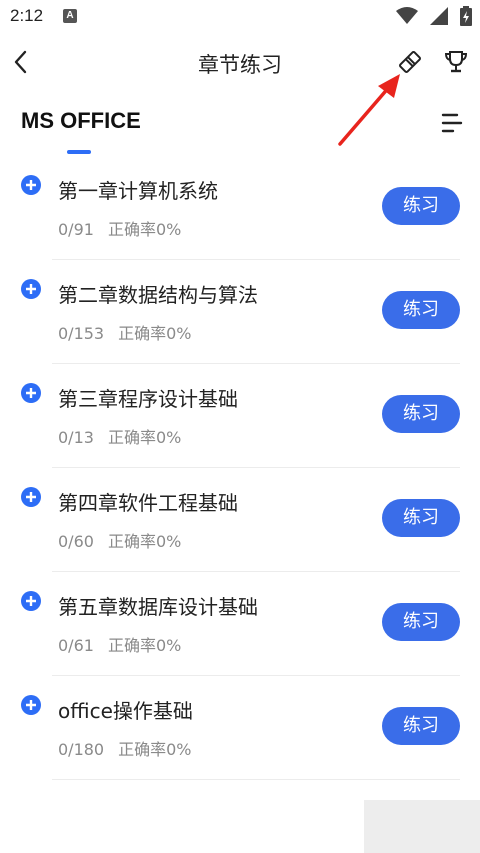 This screenshot has width=480, height=853. I want to click on menu-icon, so click(452, 123).